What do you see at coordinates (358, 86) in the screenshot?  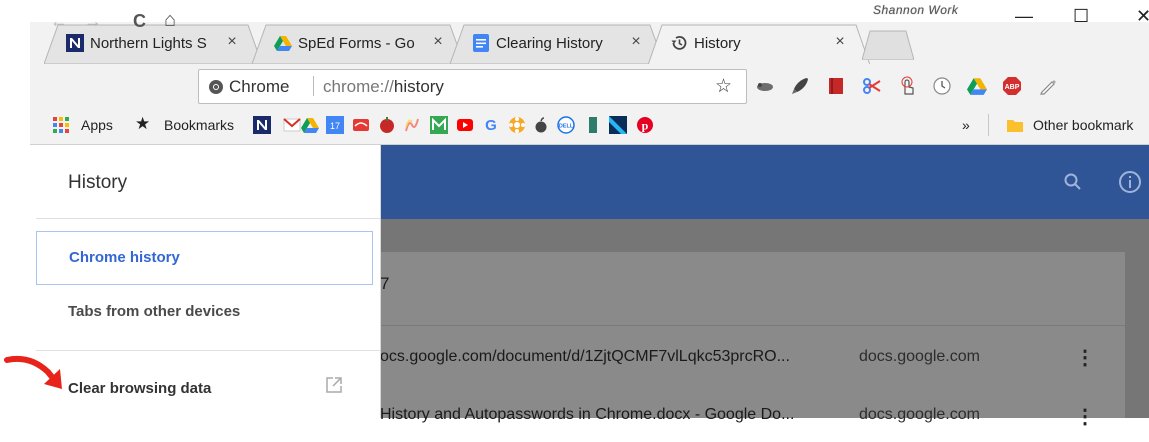 I see `url-scheme: chrome://` at bounding box center [358, 86].